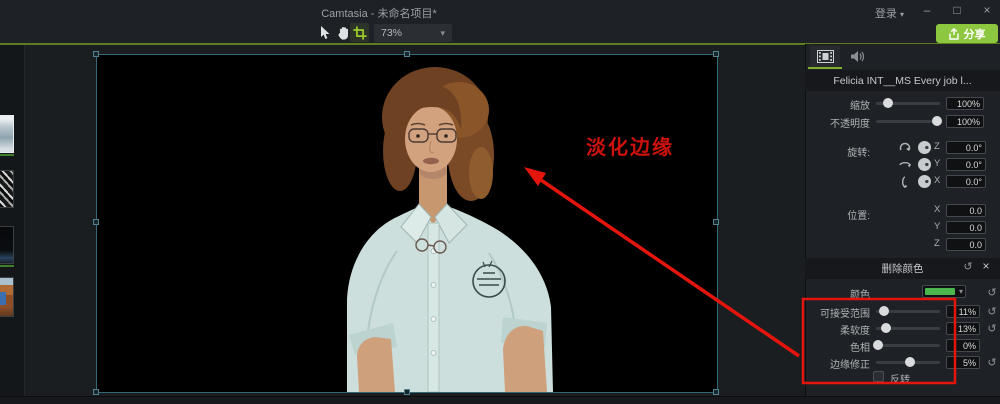  Describe the element at coordinates (974, 34) in the screenshot. I see `share-label: 分享` at that location.